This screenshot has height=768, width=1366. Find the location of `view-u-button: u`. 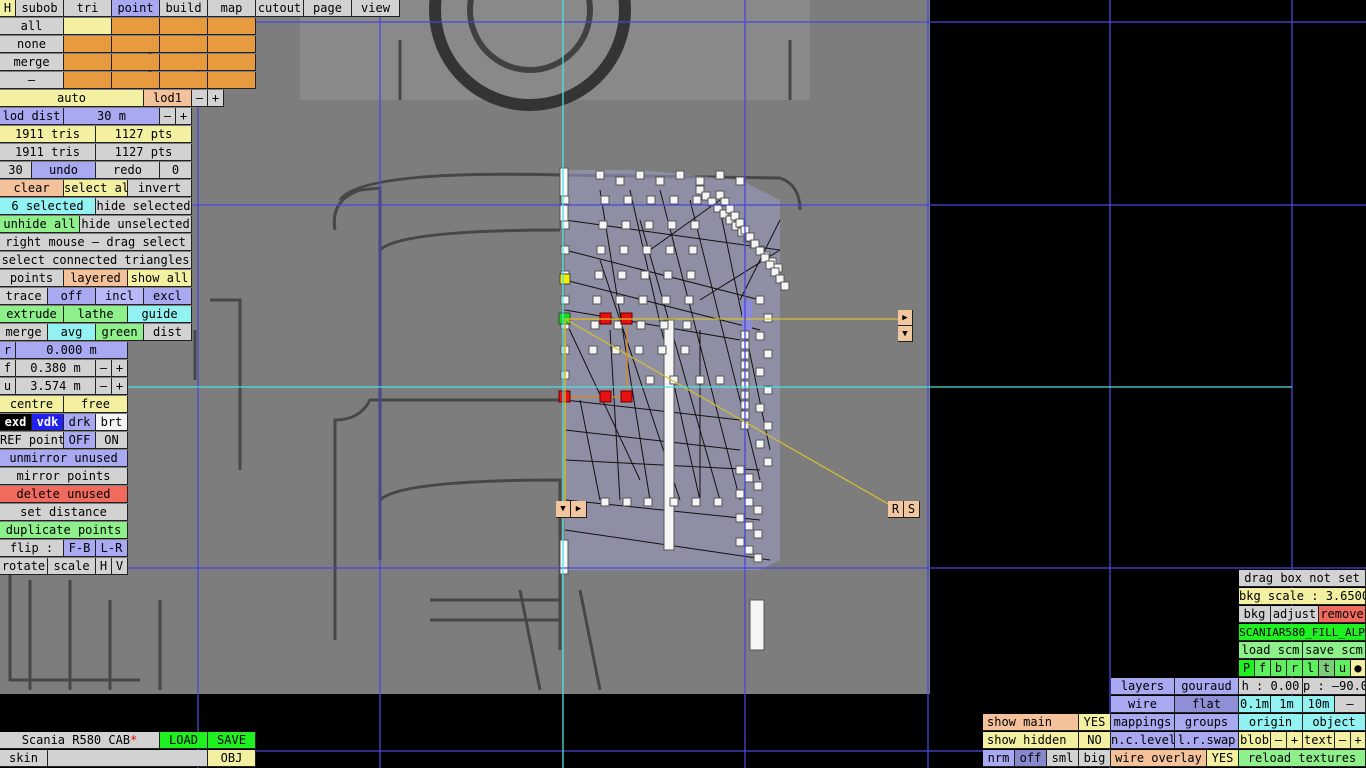

view-u-button: u is located at coordinates (1343, 668).